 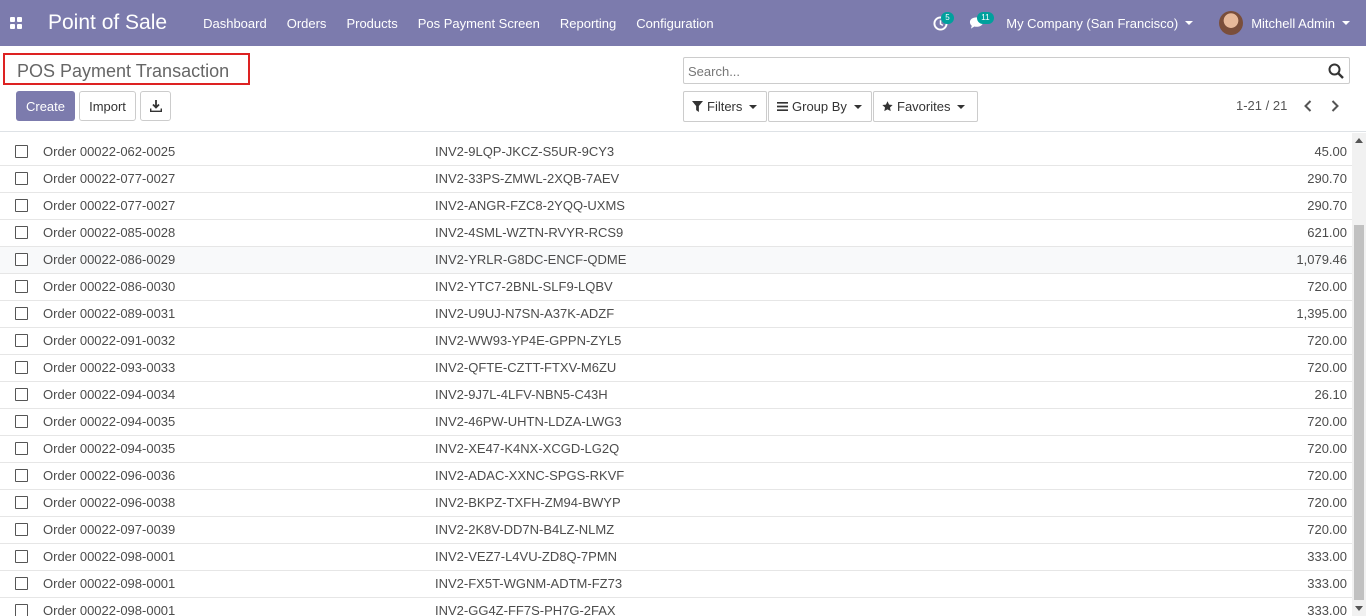 I want to click on list-scrollbar, so click(x=1359, y=374).